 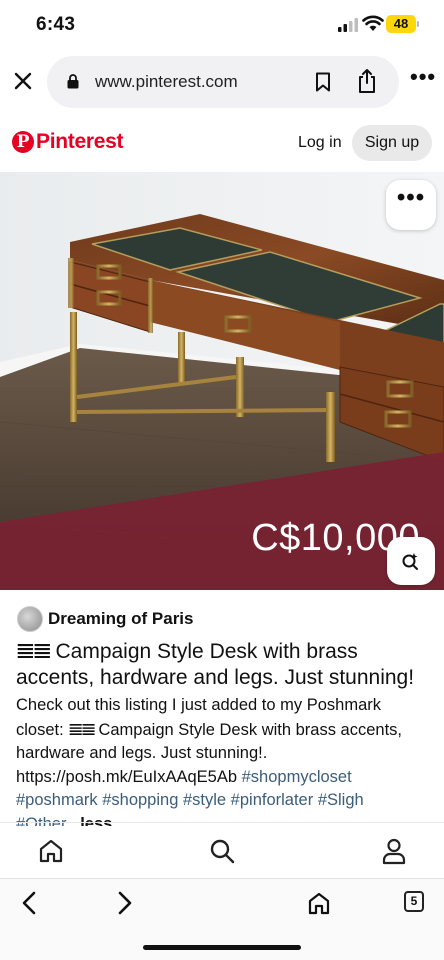 I want to click on pinterest-wordmark: Pinterest, so click(x=80, y=141).